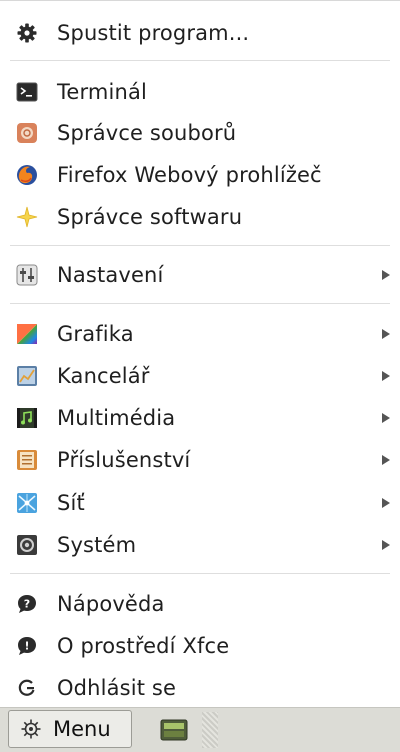 This screenshot has width=400, height=752. Describe the element at coordinates (200, 604) in the screenshot. I see `menu-item-help: ? Nápověda` at that location.